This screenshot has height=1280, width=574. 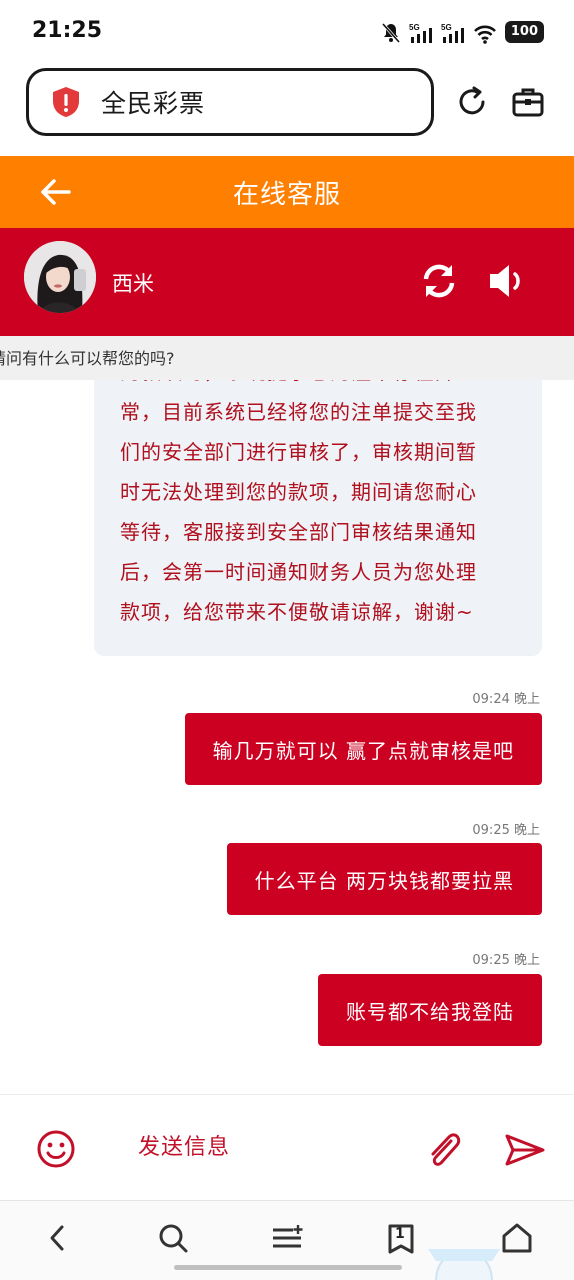 I want to click on nav-tabs-button: 1, so click(x=401, y=1238).